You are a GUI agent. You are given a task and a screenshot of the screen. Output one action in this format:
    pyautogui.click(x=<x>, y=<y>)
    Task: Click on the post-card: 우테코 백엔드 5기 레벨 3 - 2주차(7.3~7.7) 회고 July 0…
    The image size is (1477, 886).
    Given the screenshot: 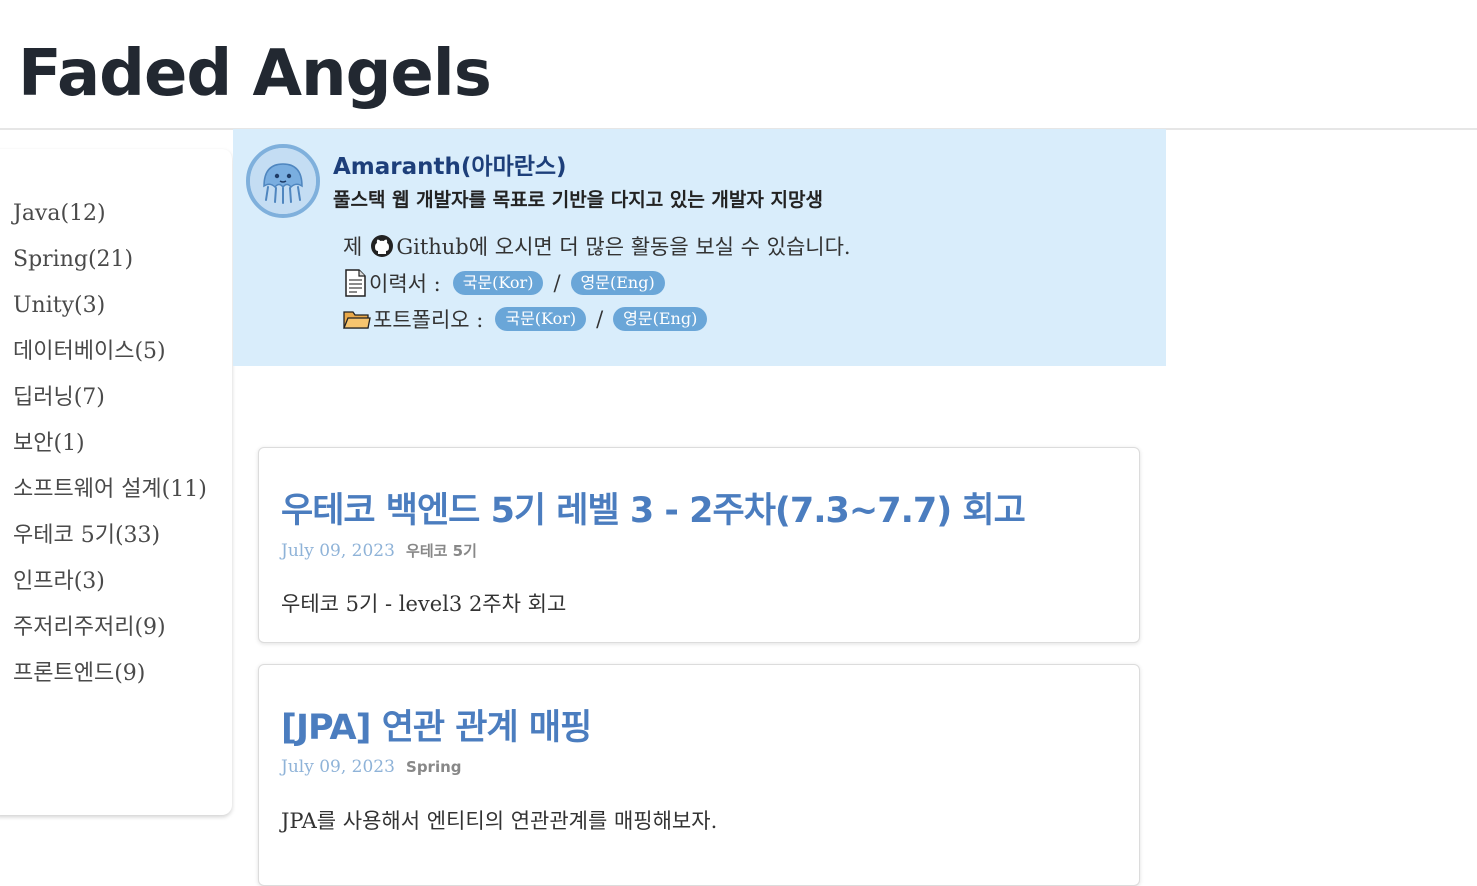 What is the action you would take?
    pyautogui.click(x=699, y=545)
    